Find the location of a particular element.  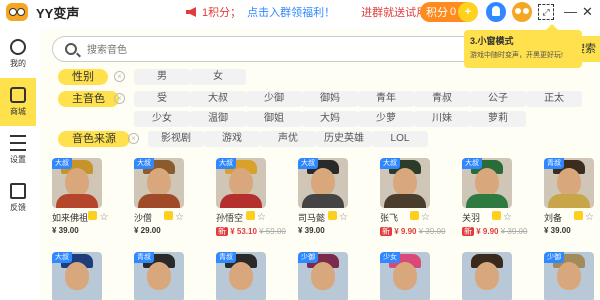

sidebar-item-feedback: 反馈 is located at coordinates (18, 198).